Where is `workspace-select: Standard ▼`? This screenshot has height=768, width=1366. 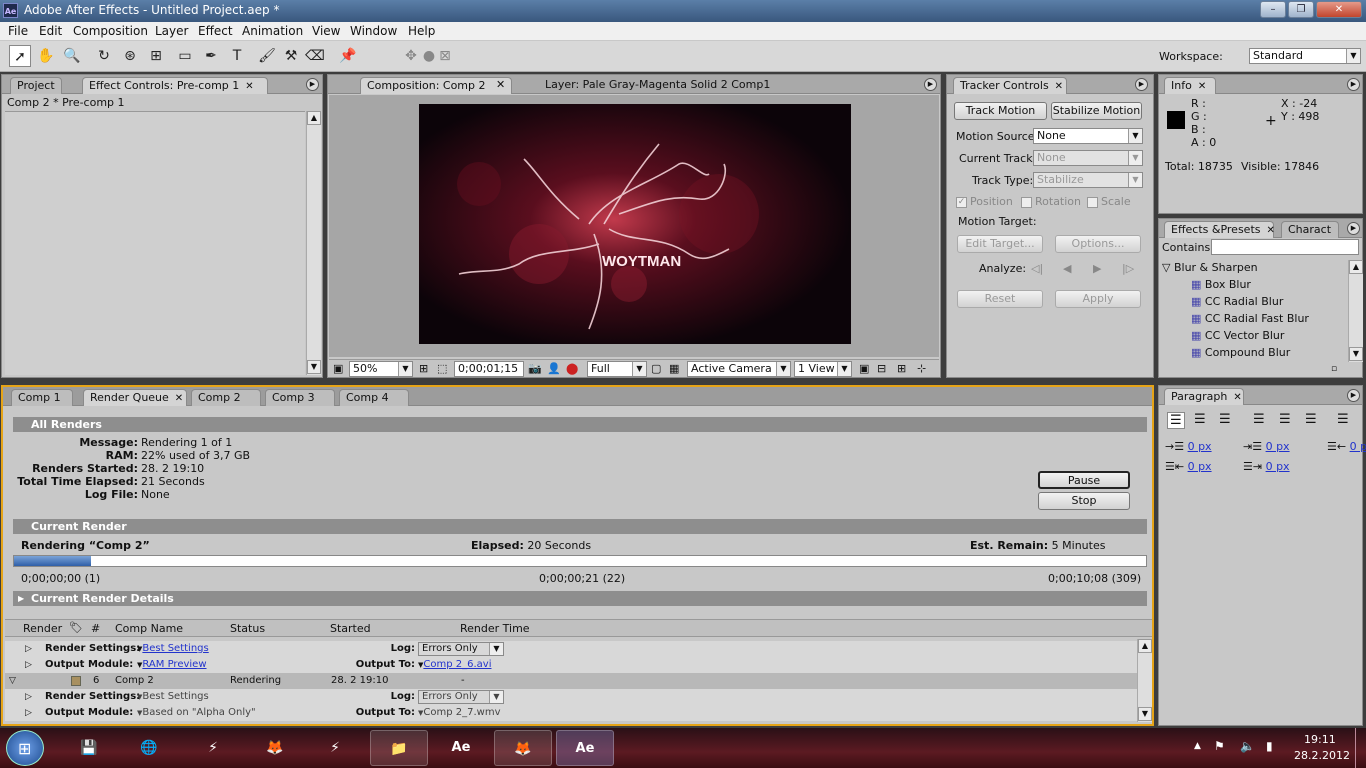 workspace-select: Standard ▼ is located at coordinates (1305, 56).